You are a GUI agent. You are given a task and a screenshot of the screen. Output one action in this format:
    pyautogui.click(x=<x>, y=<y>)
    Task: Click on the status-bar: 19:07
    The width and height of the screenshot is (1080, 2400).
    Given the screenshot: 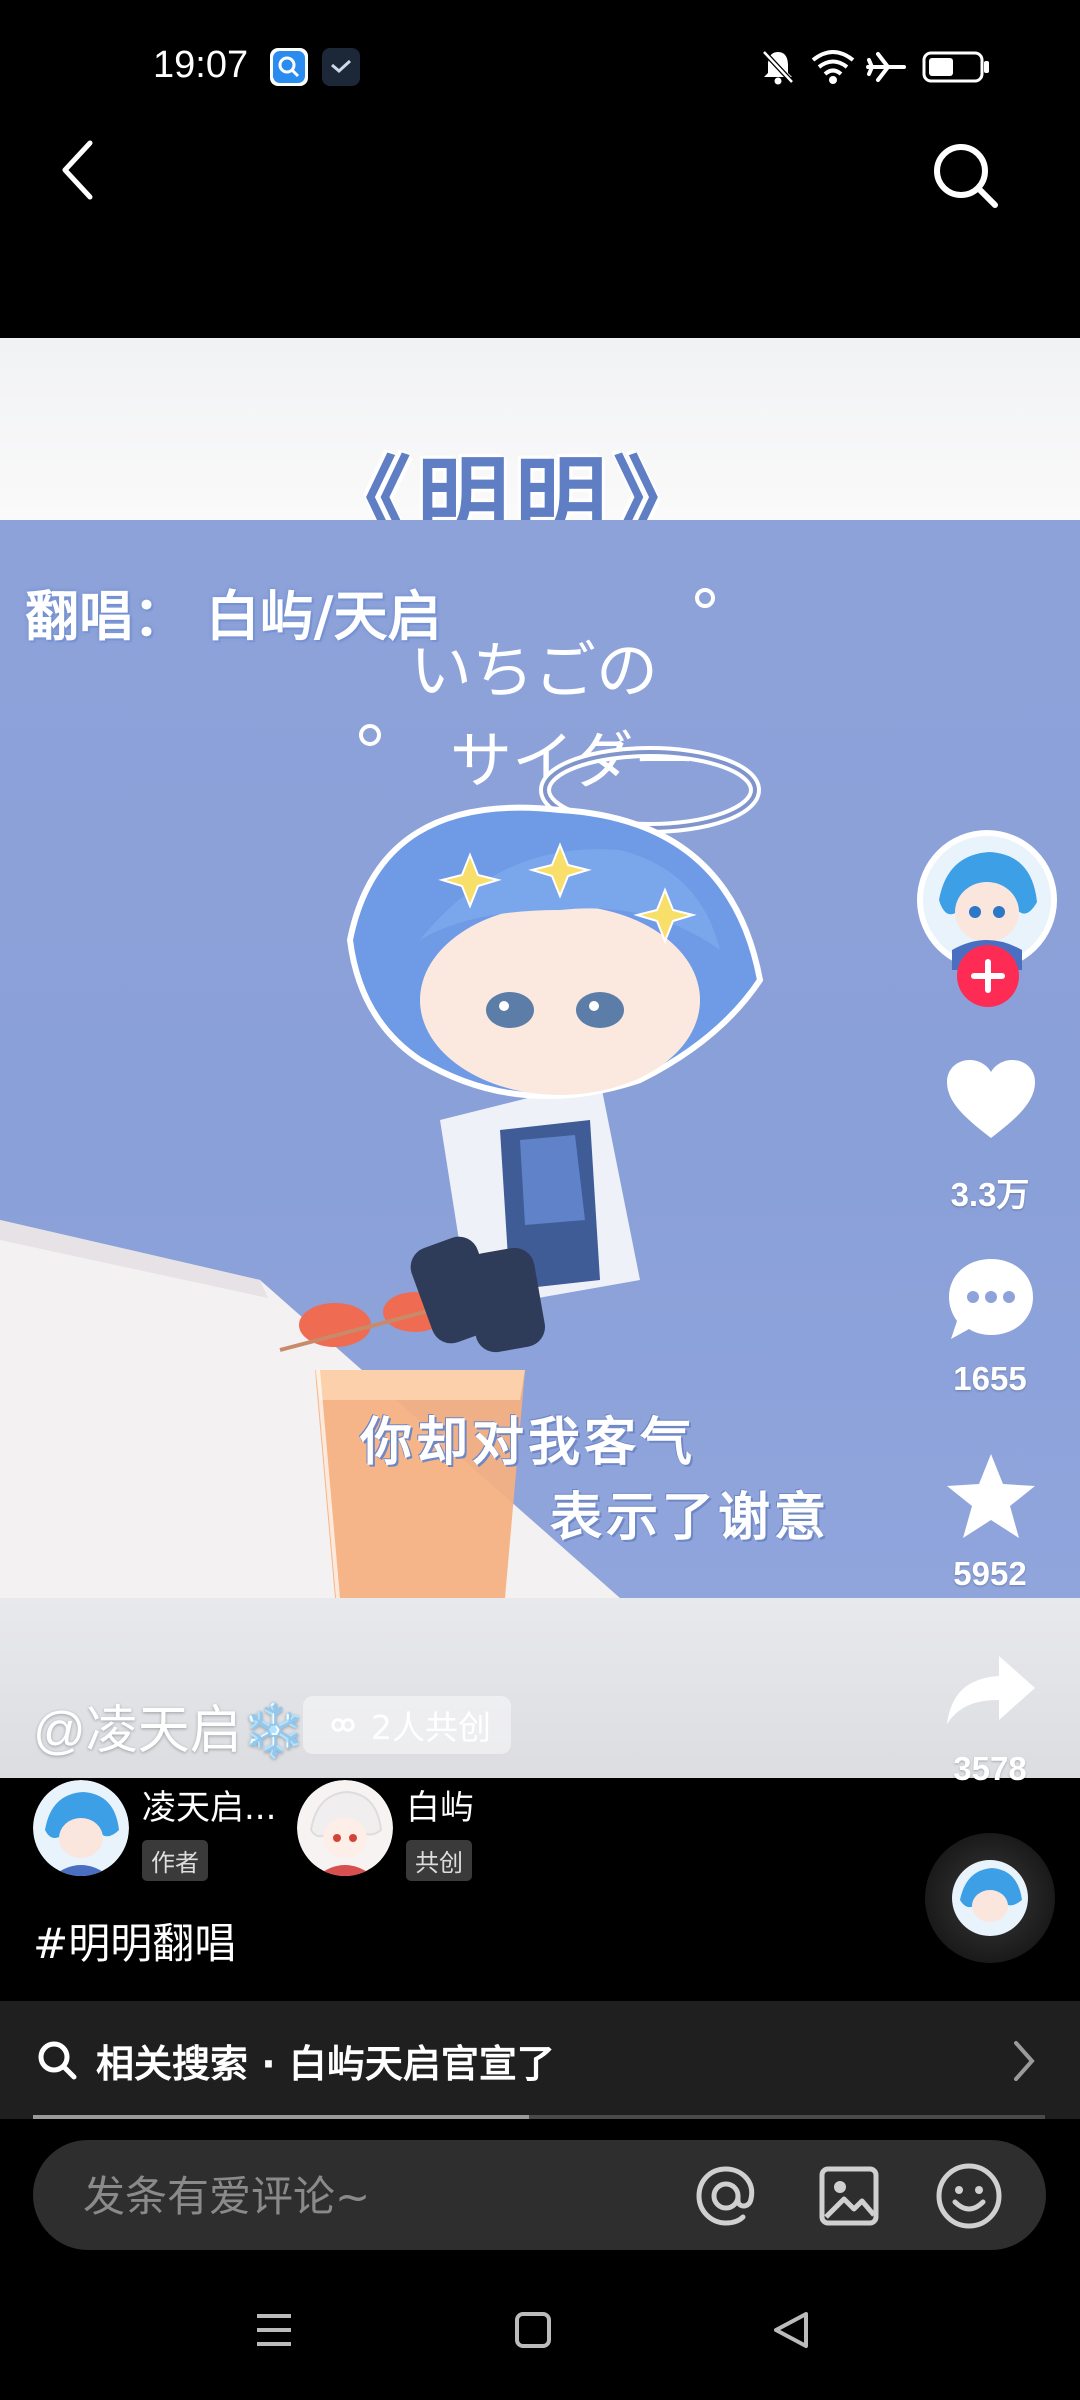 What is the action you would take?
    pyautogui.click(x=540, y=65)
    